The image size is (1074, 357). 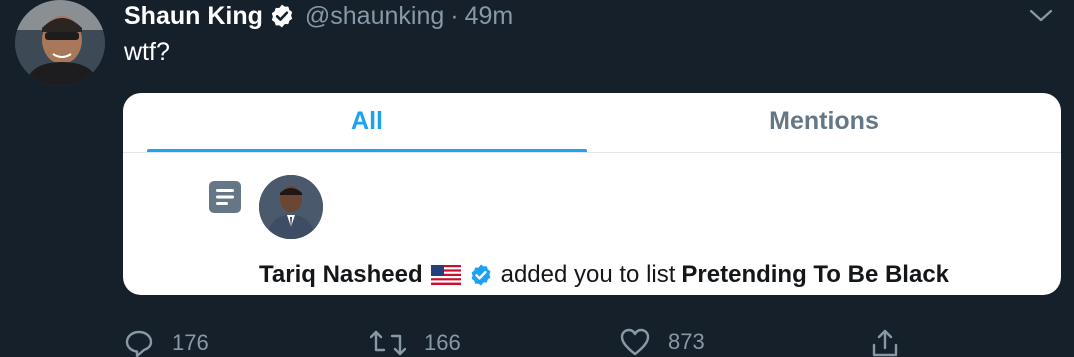 I want to click on tweet-actions: 176 166 873, so click(x=524, y=342).